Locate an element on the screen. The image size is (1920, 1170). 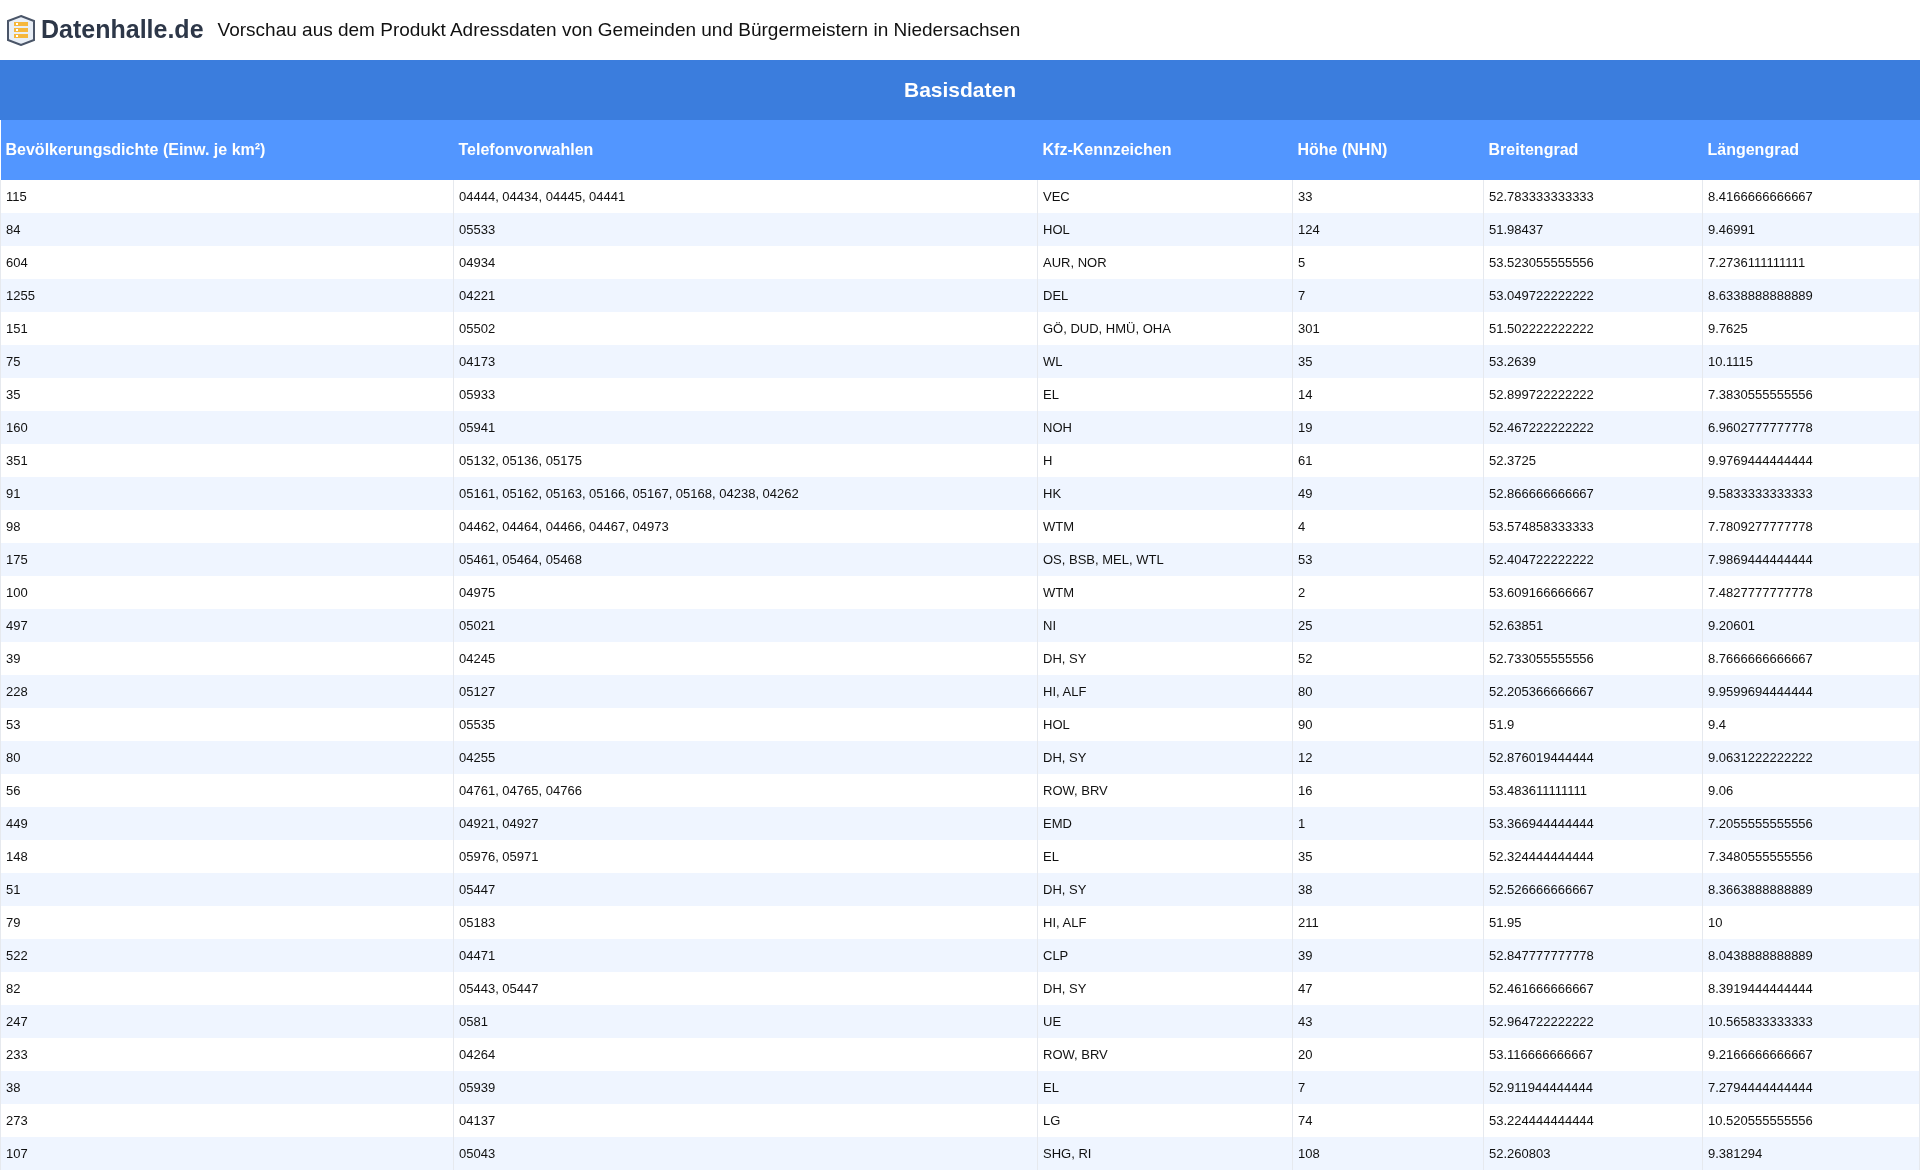
column-header: Bevölkerungsdichte (Einw. je km²) is located at coordinates (227, 150).